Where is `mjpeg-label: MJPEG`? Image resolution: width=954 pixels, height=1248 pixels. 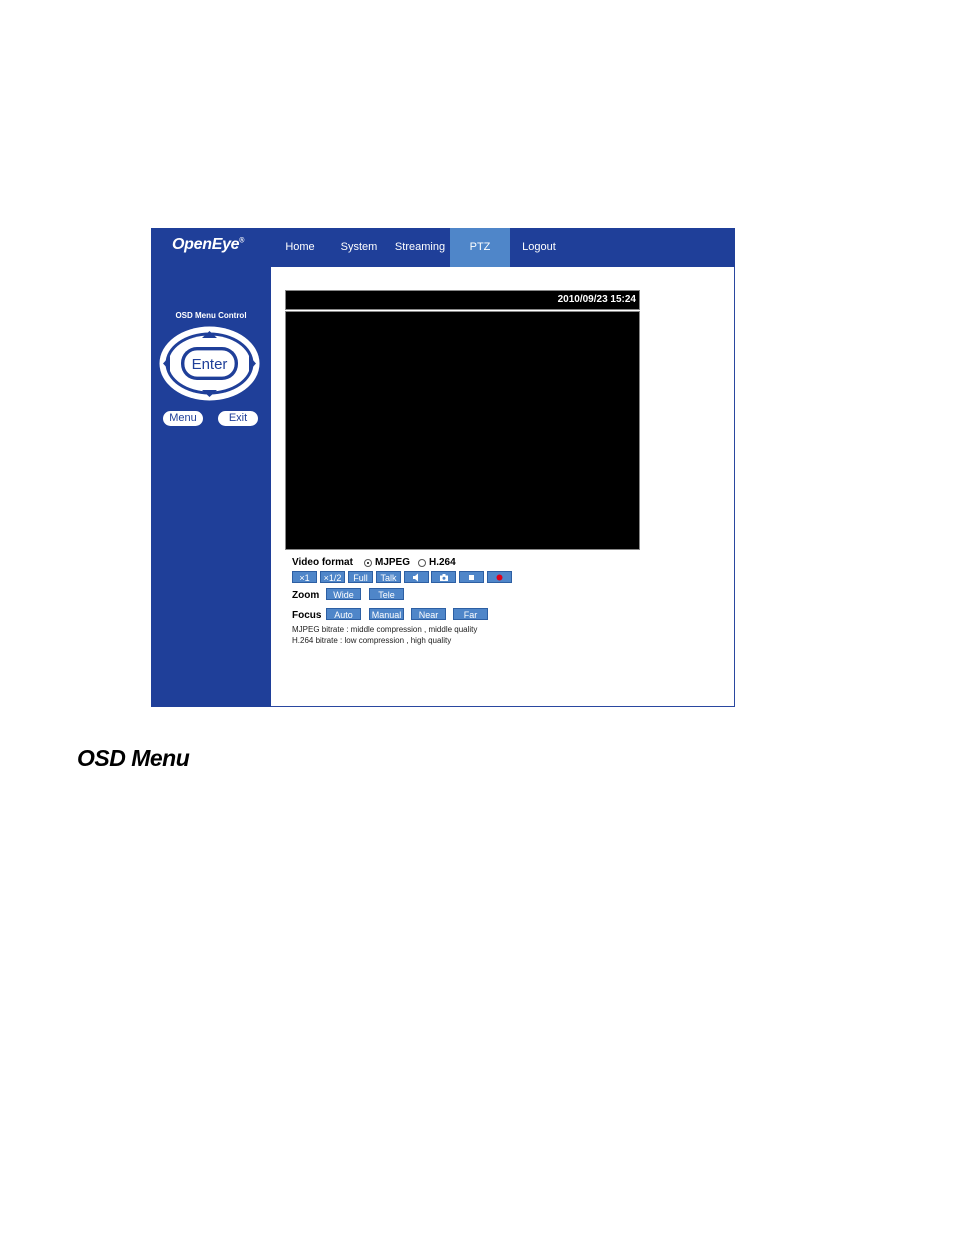 mjpeg-label: MJPEG is located at coordinates (393, 562).